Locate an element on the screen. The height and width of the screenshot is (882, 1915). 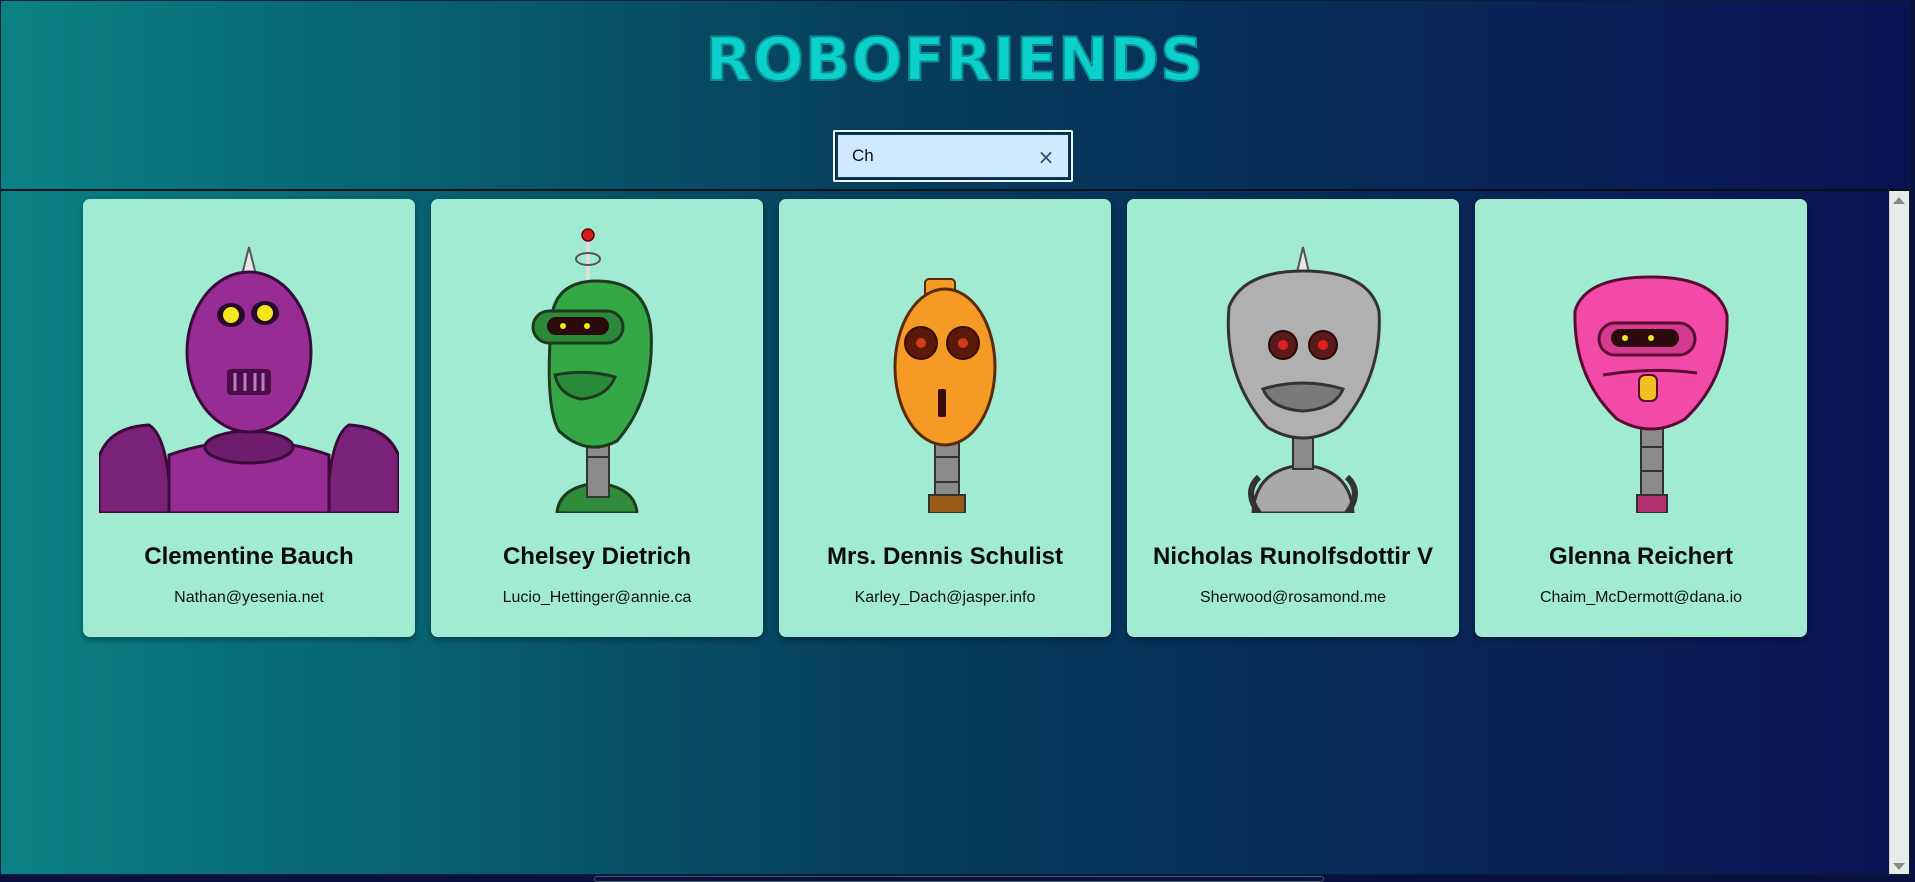
search-input is located at coordinates (953, 156).